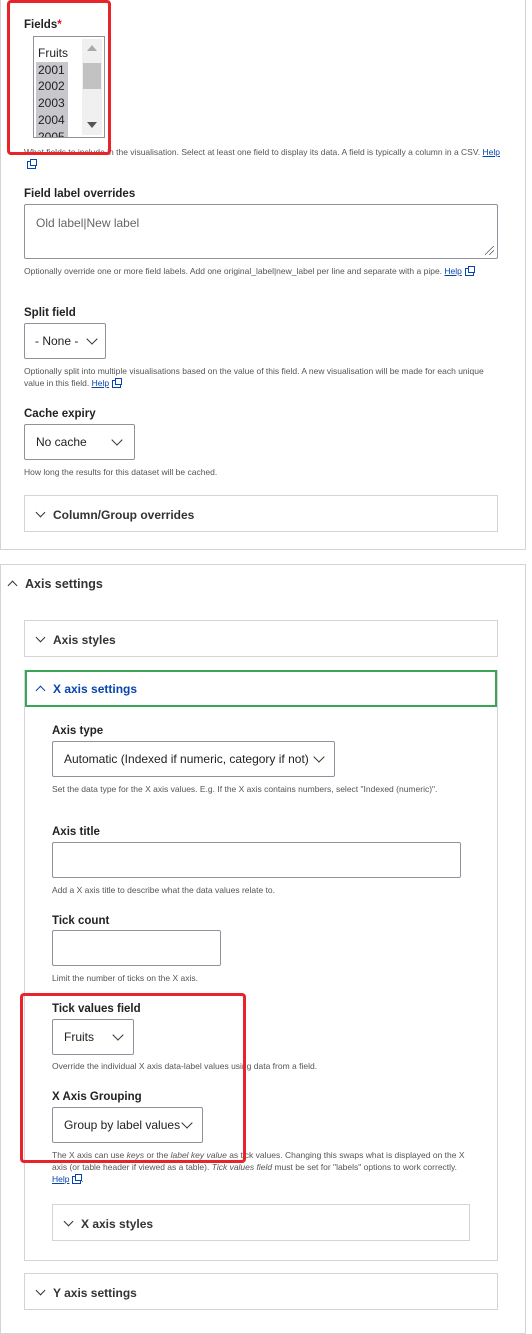 Image resolution: width=532 pixels, height=1334 pixels. What do you see at coordinates (50, 313) in the screenshot?
I see `split-field-label: Split field` at bounding box center [50, 313].